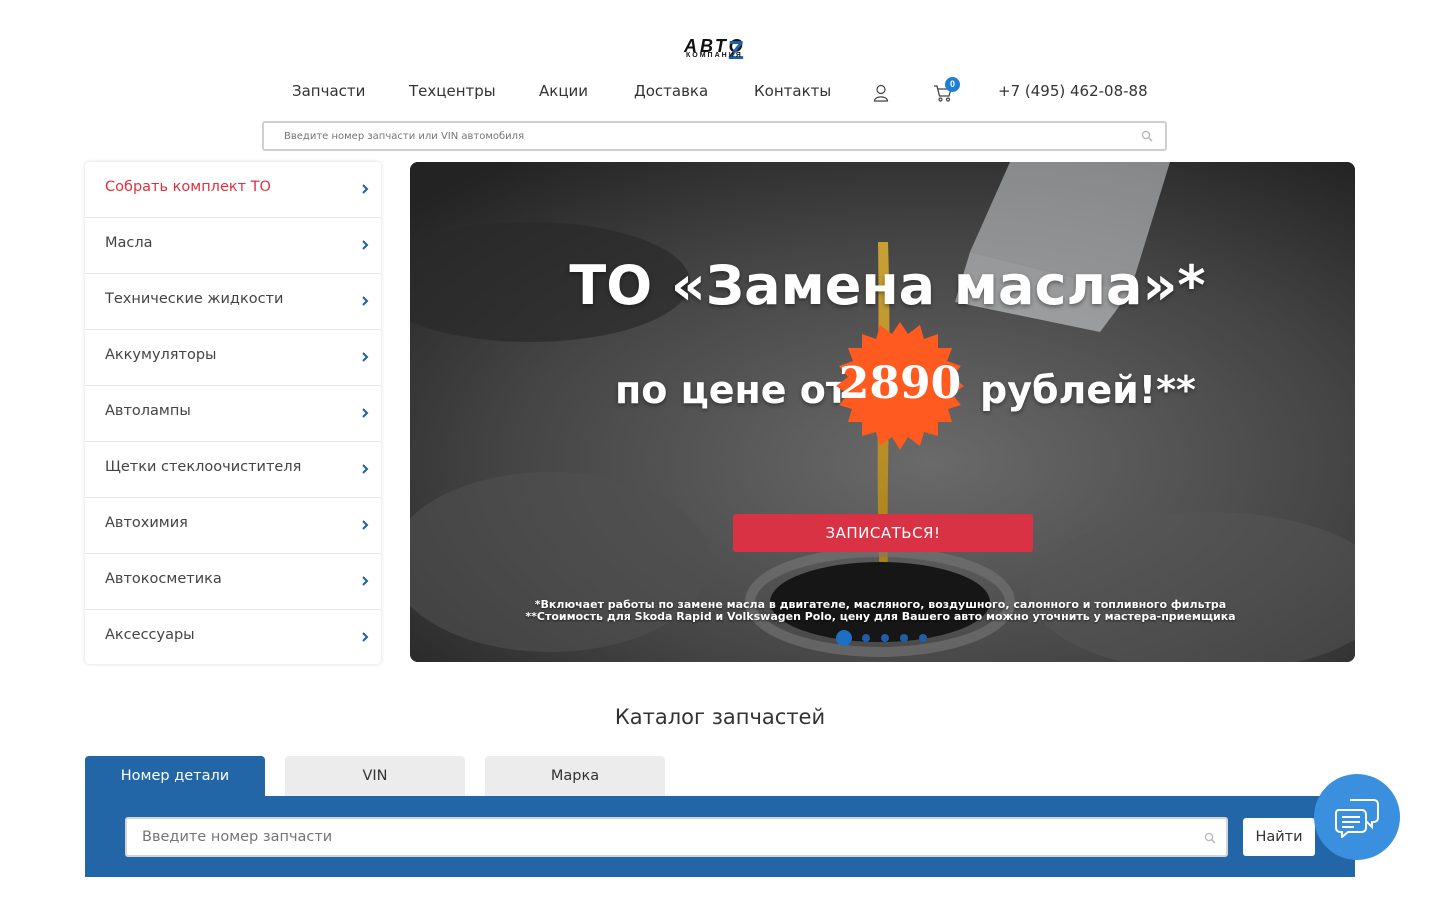  I want to click on catalog-search-panel: Найти, so click(720, 836).